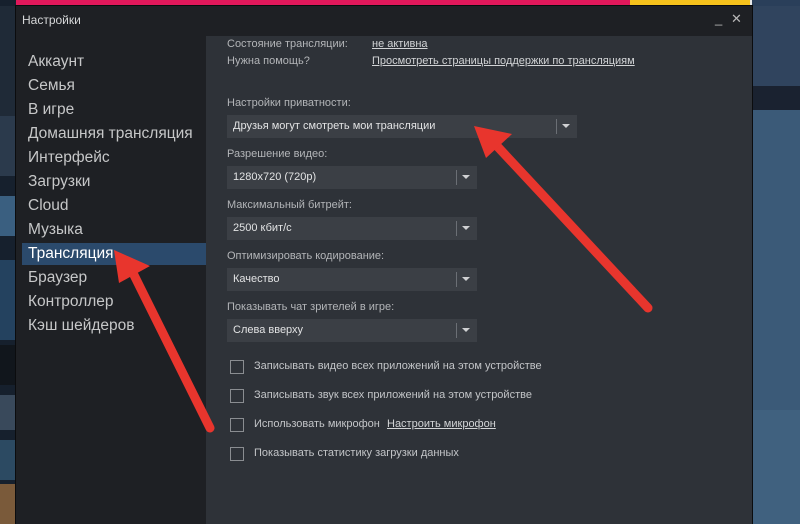  Describe the element at coordinates (237, 396) in the screenshot. I see `record-audio-checkbox` at that location.